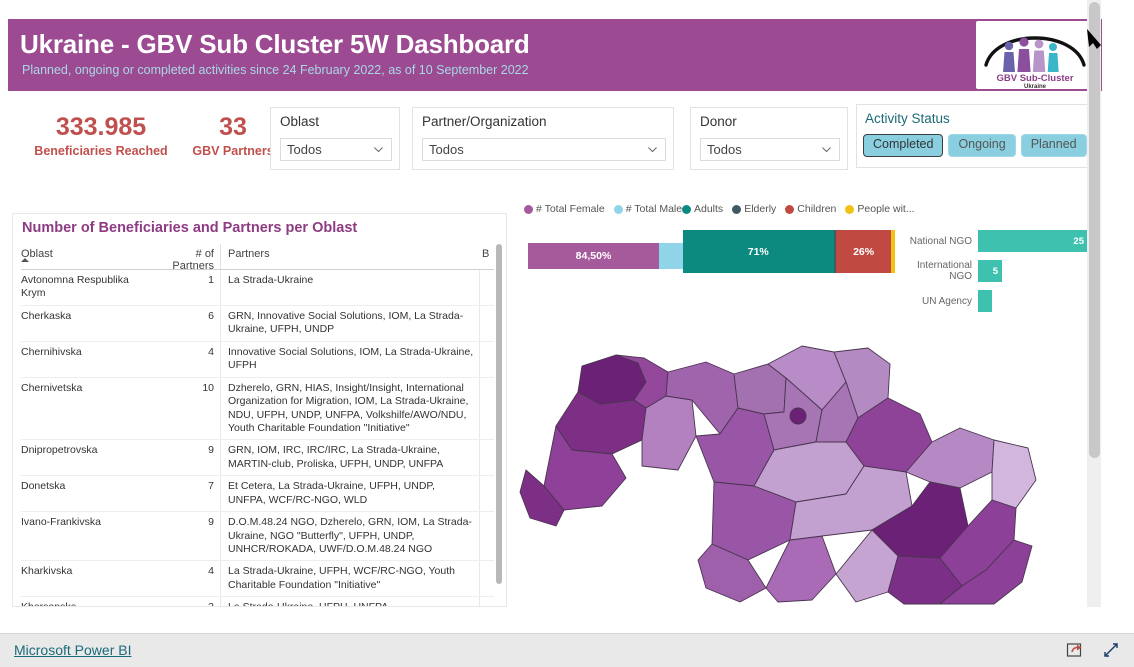 Image resolution: width=1134 pixels, height=667 pixels. What do you see at coordinates (187, 601) in the screenshot?
I see `cell-partner-count: 3` at bounding box center [187, 601].